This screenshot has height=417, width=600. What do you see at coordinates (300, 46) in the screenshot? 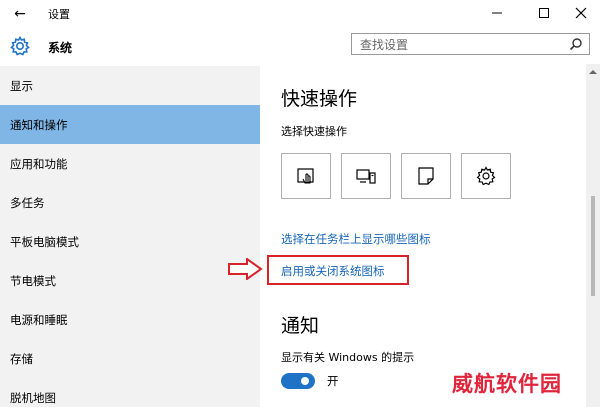
I see `app-header: 系统` at bounding box center [300, 46].